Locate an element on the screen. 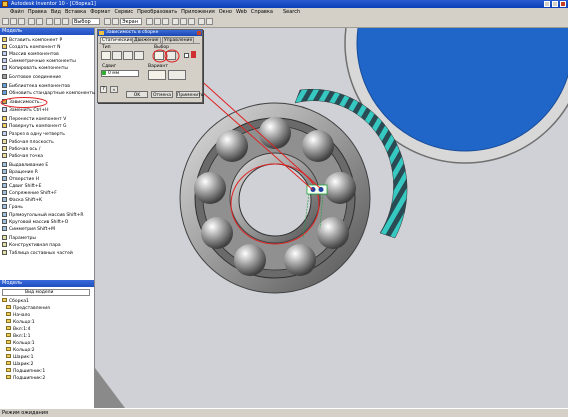 The width and height of the screenshot is (568, 417). tree-root: Сборка1 is located at coordinates (15, 301).